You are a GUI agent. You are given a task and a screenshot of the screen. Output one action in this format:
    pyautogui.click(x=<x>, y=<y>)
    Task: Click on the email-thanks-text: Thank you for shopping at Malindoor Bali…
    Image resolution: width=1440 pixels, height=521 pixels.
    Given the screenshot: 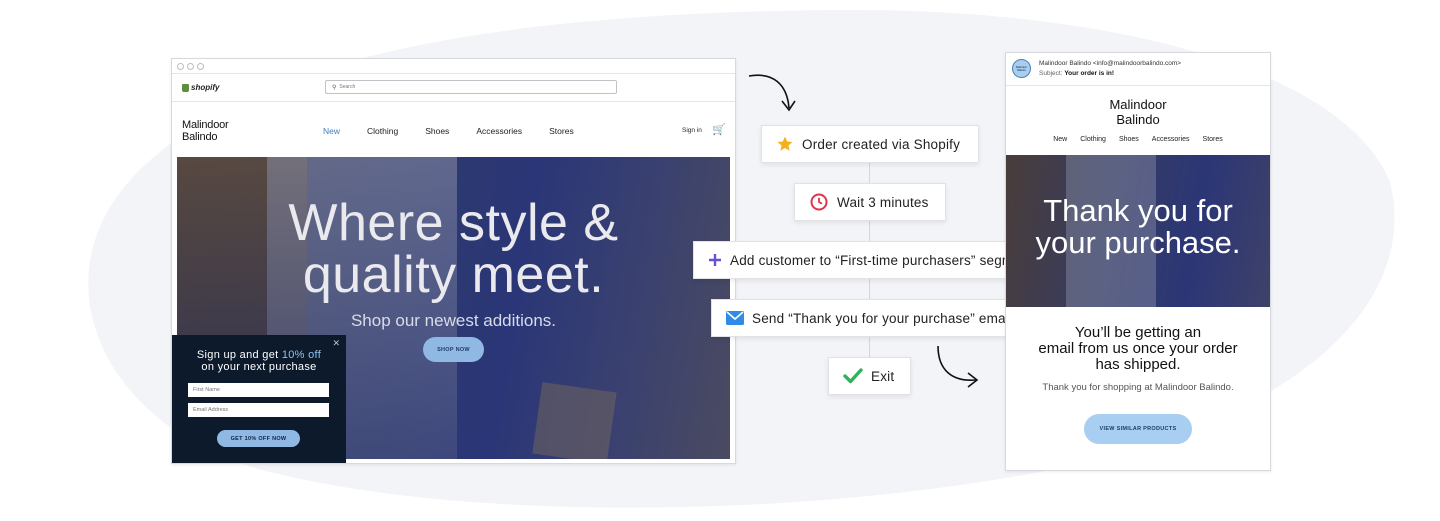 What is the action you would take?
    pyautogui.click(x=1138, y=387)
    